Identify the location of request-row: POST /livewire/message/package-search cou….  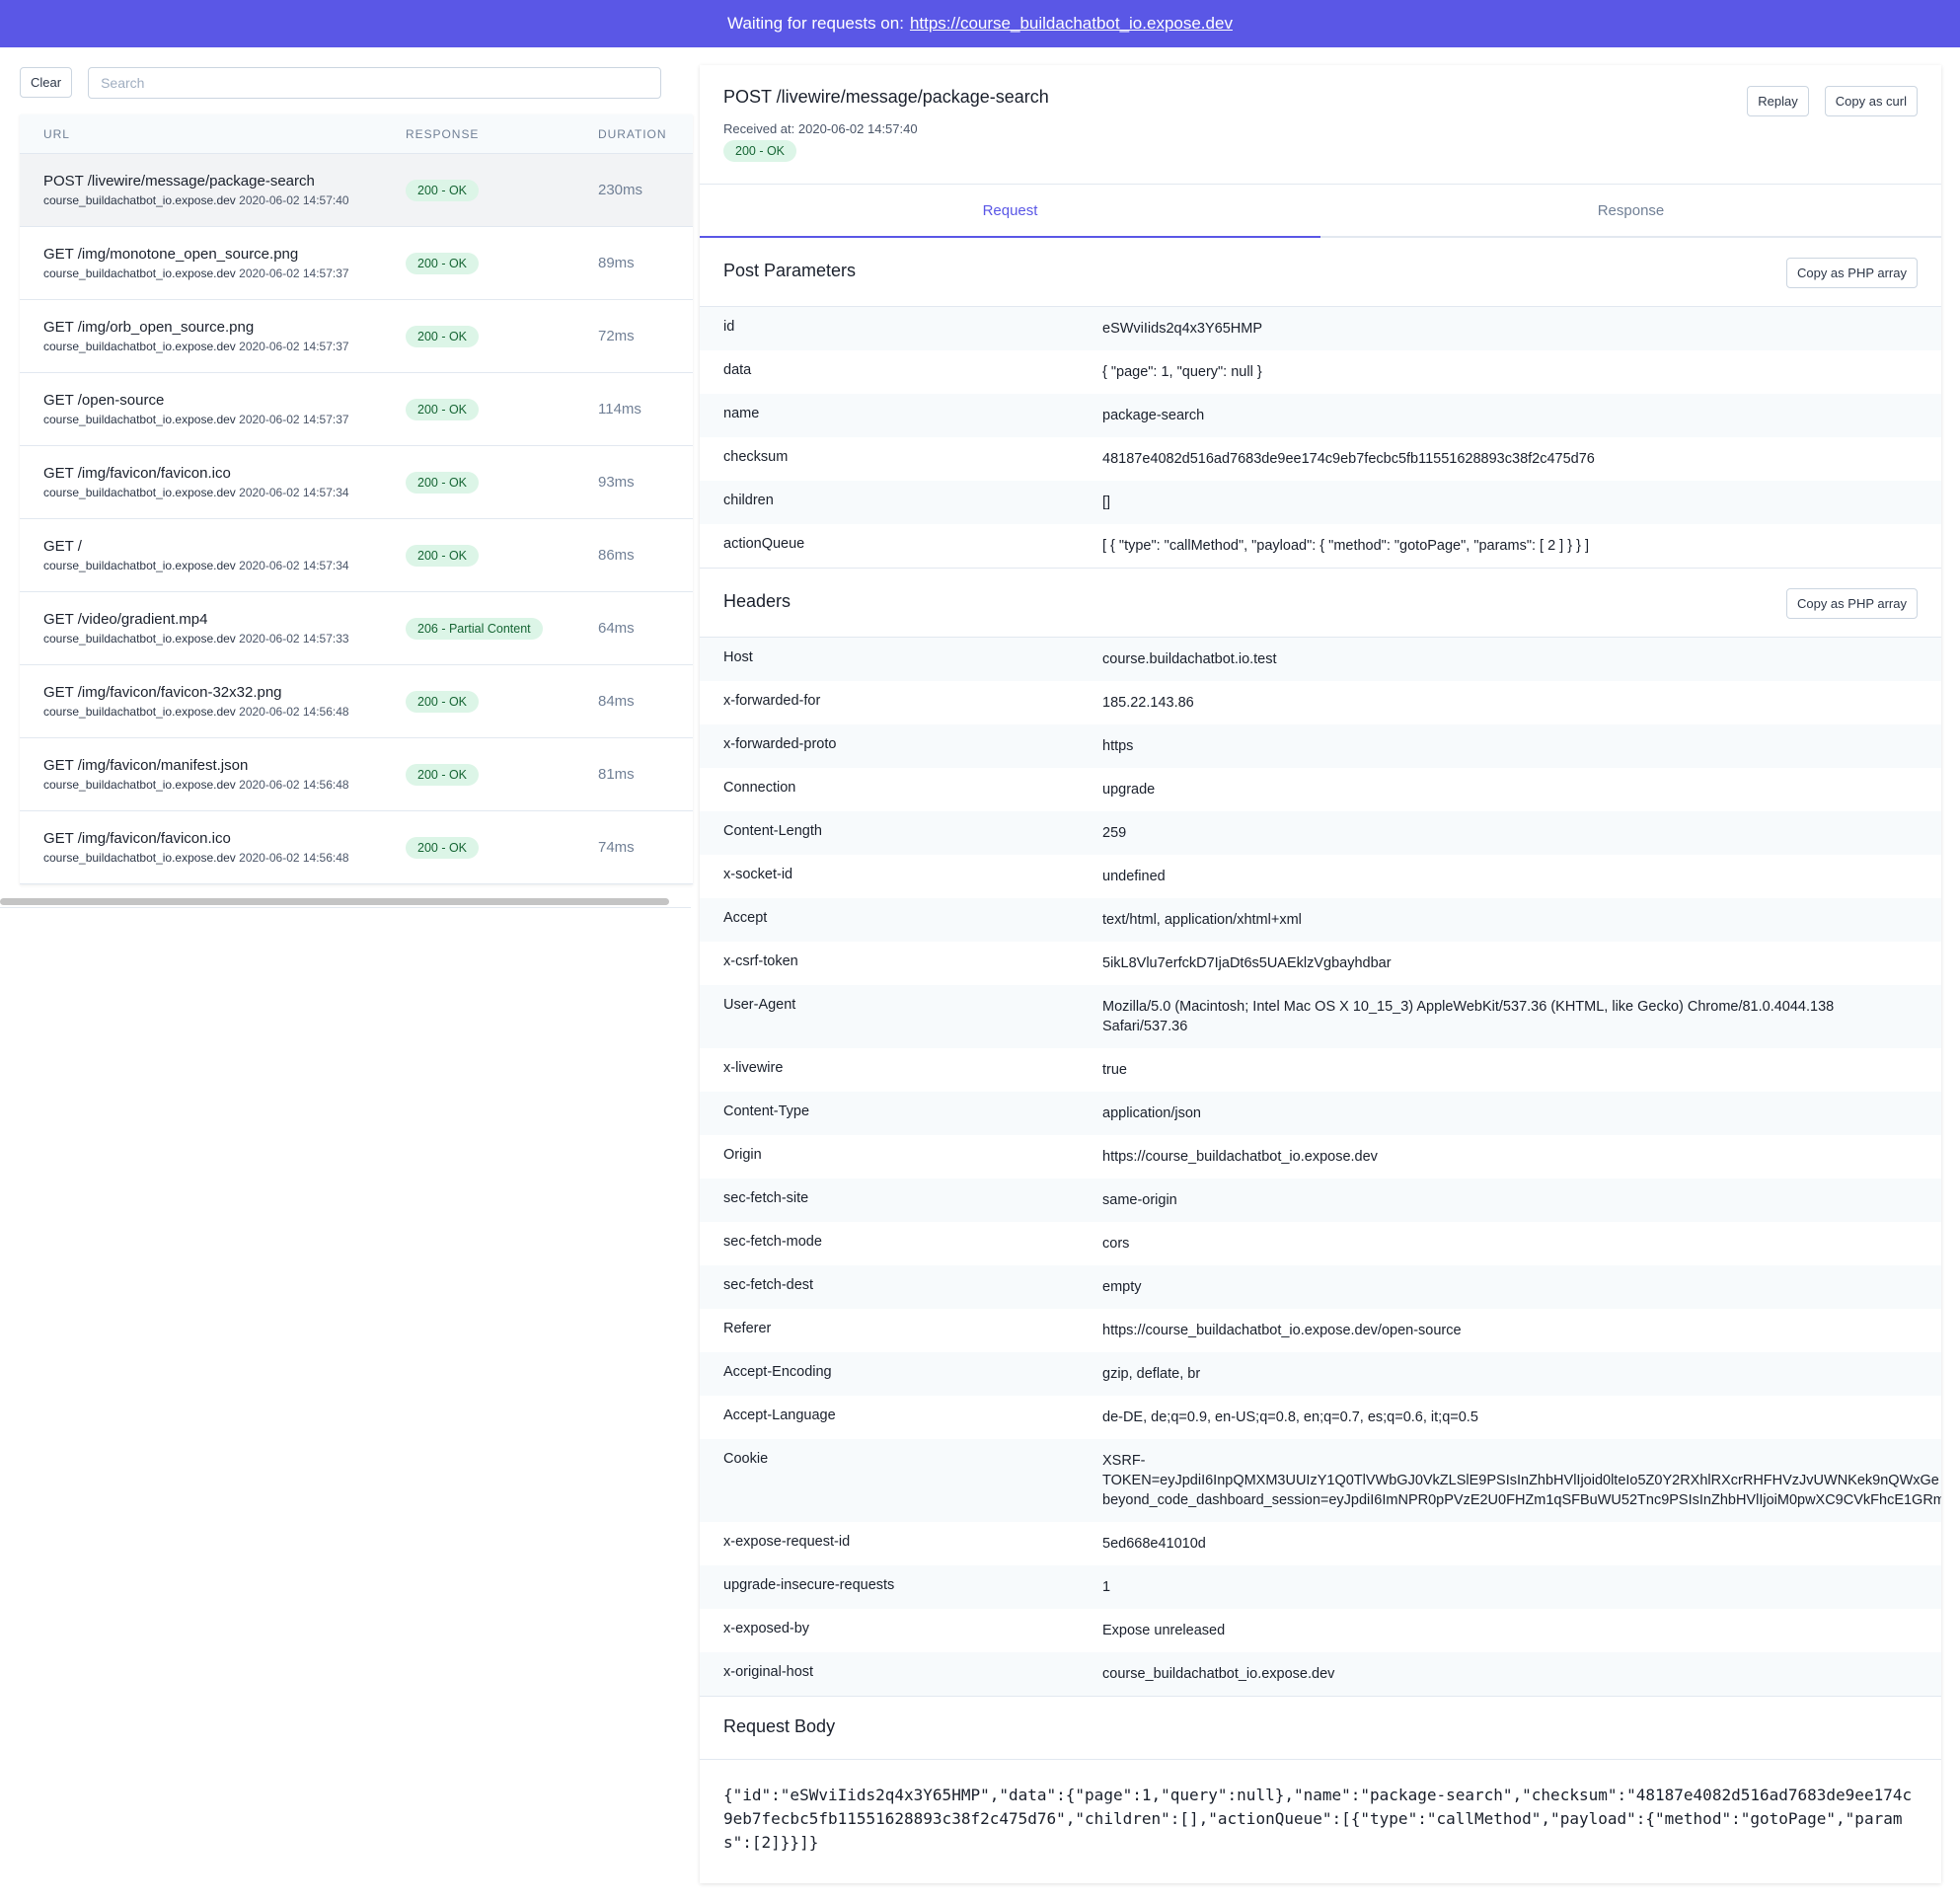
(357, 190).